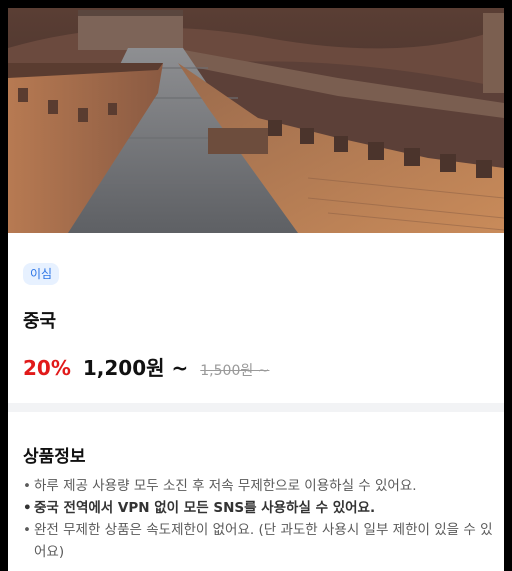 Image resolution: width=512 pixels, height=571 pixels. What do you see at coordinates (47, 368) in the screenshot?
I see `discount-rate: 20%` at bounding box center [47, 368].